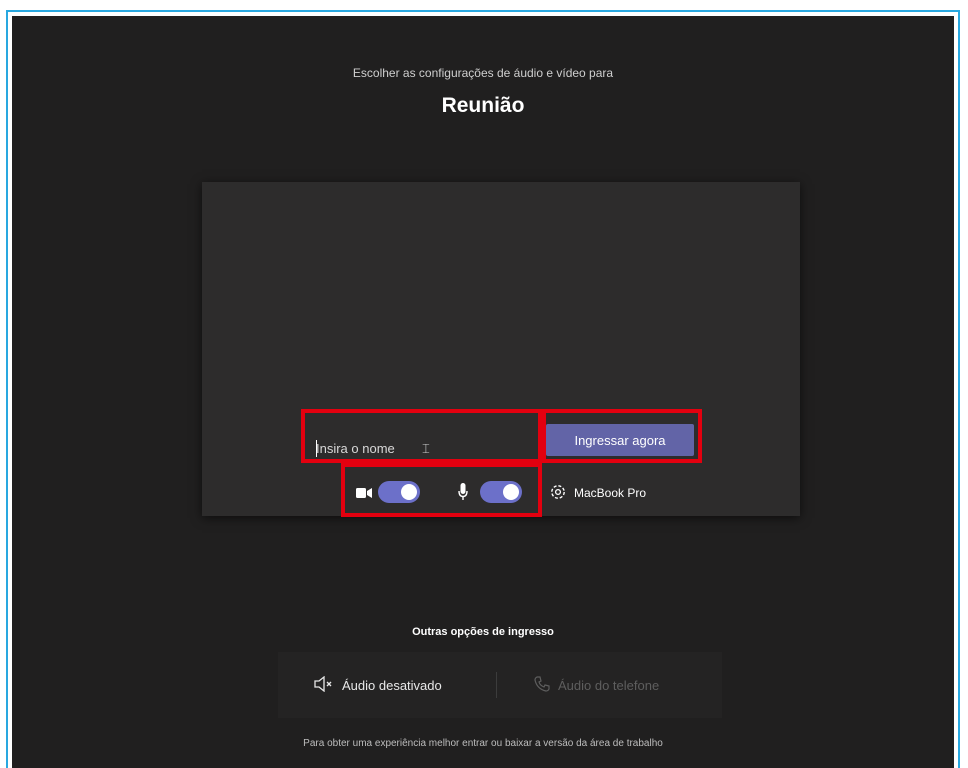 This screenshot has height=768, width=968. I want to click on device-settings-label: MacBook Pro, so click(610, 493).